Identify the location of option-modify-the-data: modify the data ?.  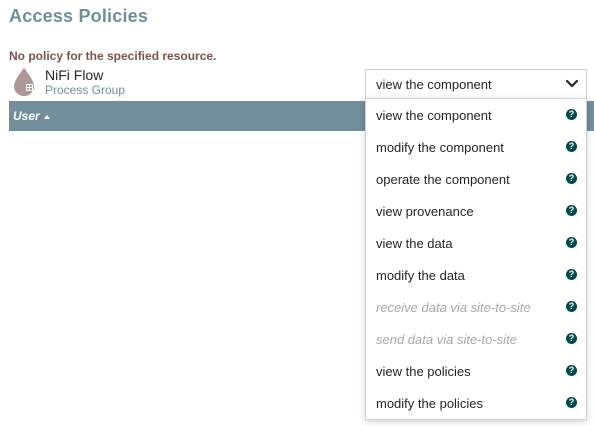
(476, 275).